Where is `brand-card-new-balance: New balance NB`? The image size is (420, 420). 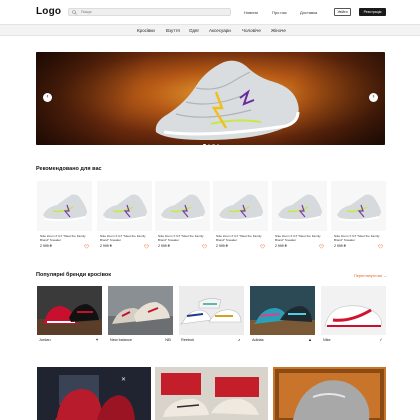
brand-card-new-balance: New balance NB is located at coordinates (140, 315).